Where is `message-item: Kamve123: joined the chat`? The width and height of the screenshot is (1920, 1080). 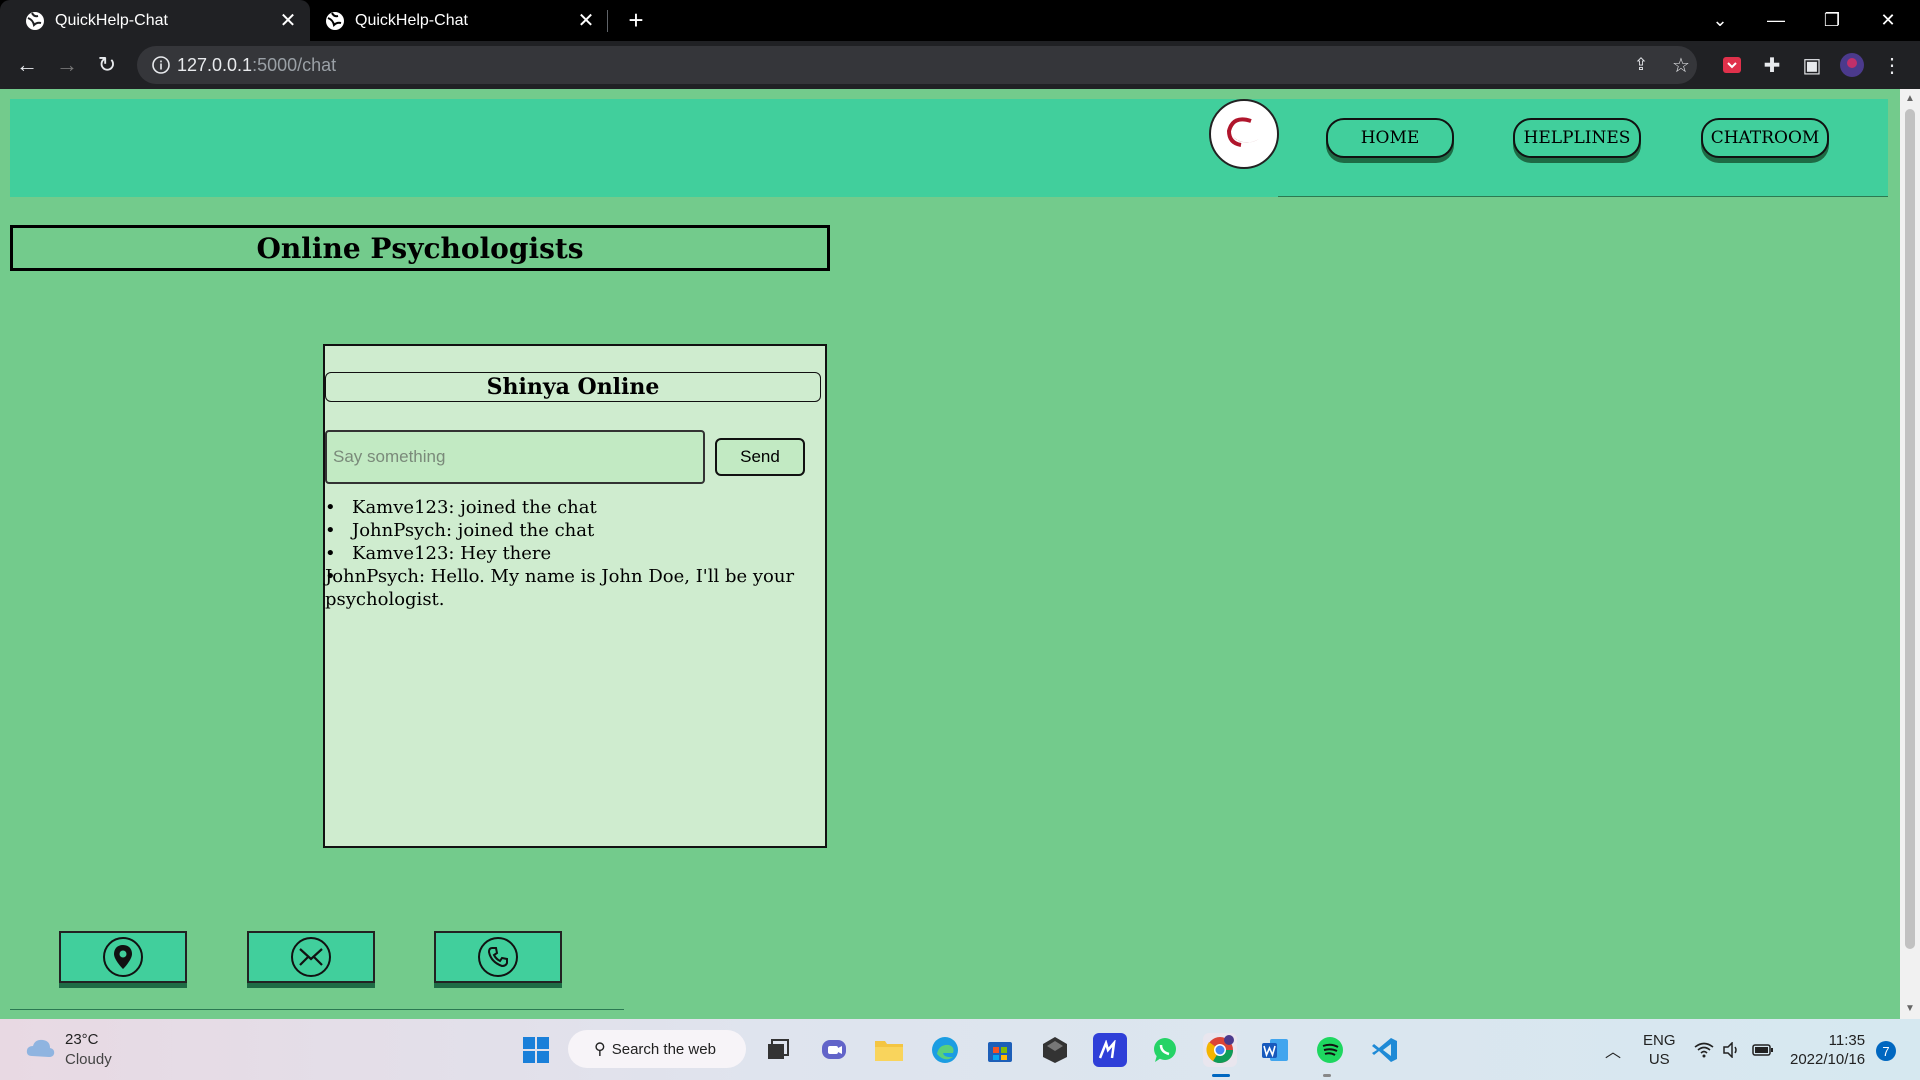 message-item: Kamve123: joined the chat is located at coordinates (570, 507).